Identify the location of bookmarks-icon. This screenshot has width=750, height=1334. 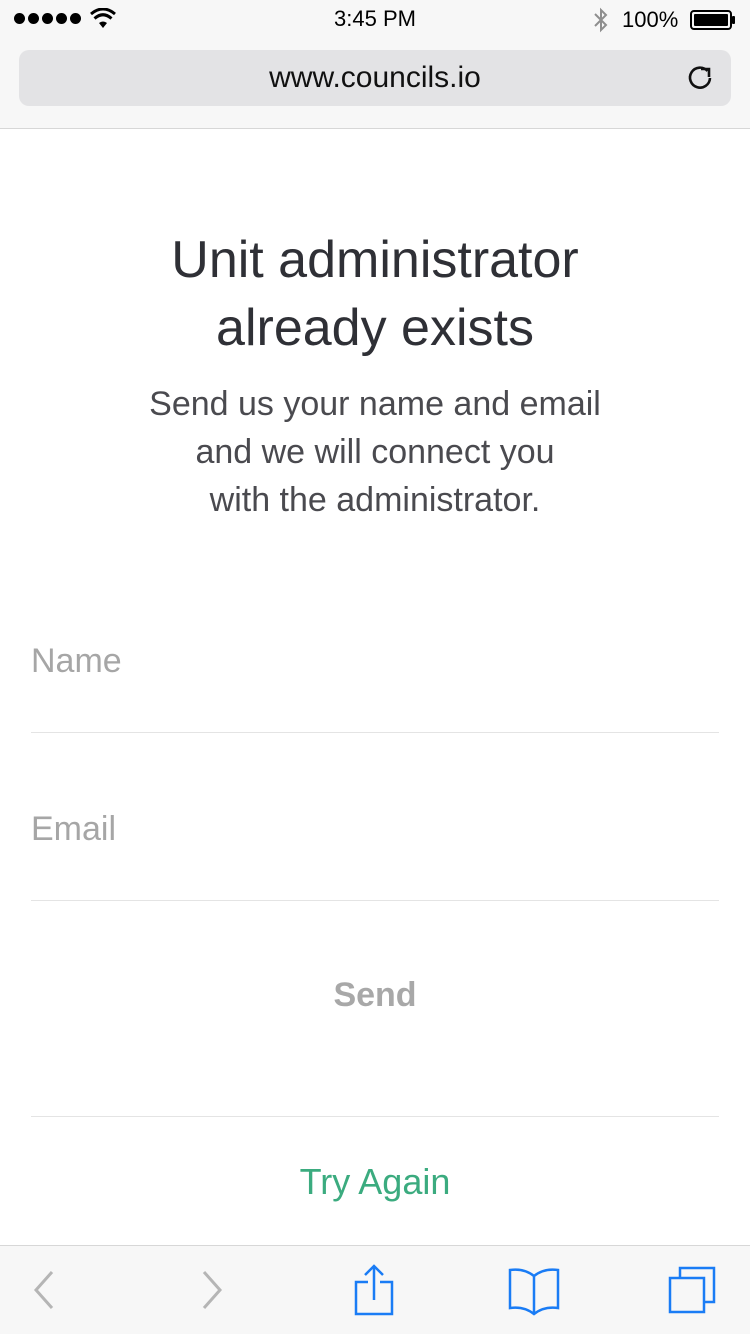
(534, 1292).